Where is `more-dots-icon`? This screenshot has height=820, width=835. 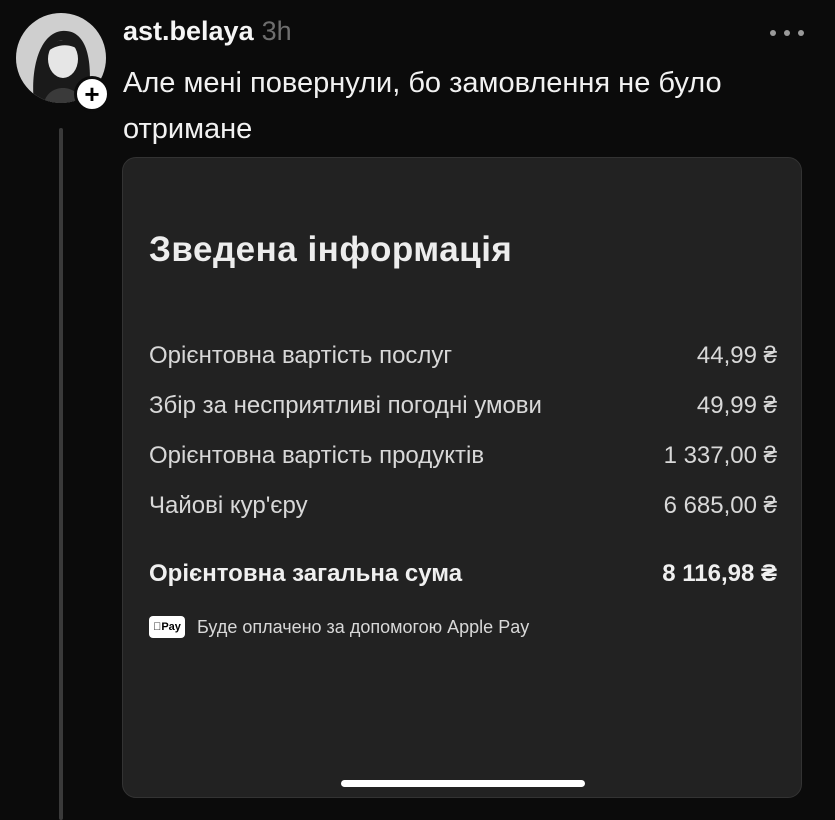
more-dots-icon is located at coordinates (787, 33).